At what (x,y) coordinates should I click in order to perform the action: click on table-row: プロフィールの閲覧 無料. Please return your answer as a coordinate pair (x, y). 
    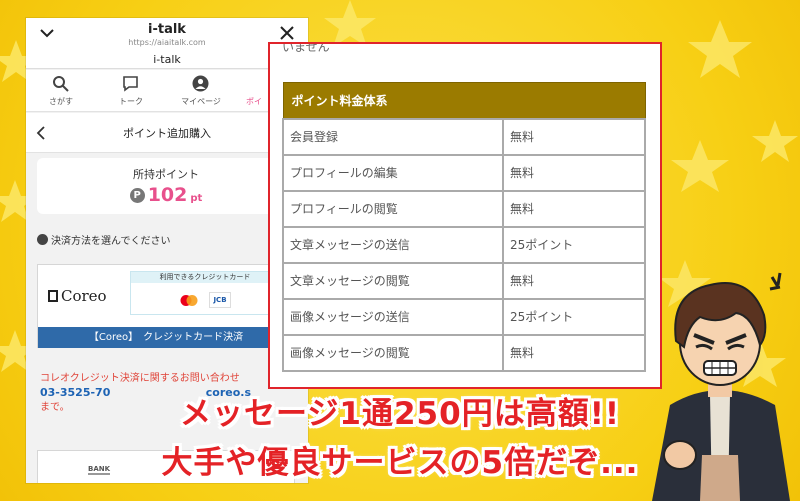
    Looking at the image, I should click on (464, 208).